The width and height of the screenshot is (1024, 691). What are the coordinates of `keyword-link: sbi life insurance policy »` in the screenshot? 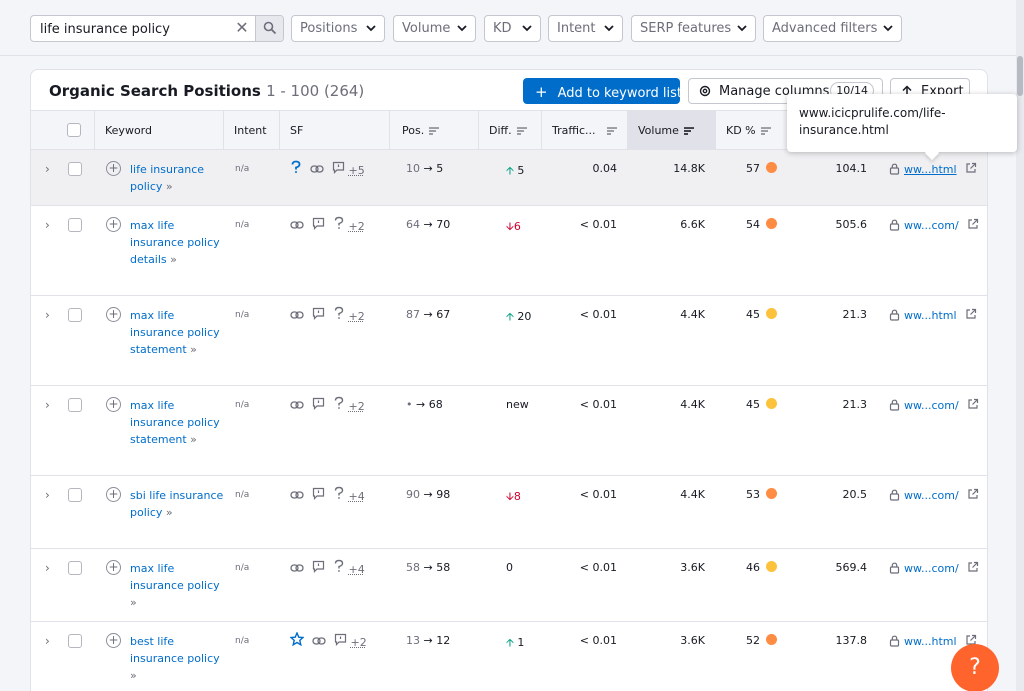 It's located at (177, 504).